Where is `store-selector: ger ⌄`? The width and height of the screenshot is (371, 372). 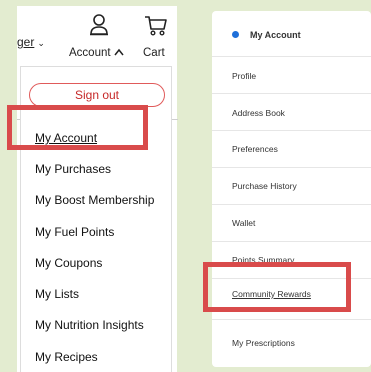
store-selector: ger ⌄ is located at coordinates (31, 42).